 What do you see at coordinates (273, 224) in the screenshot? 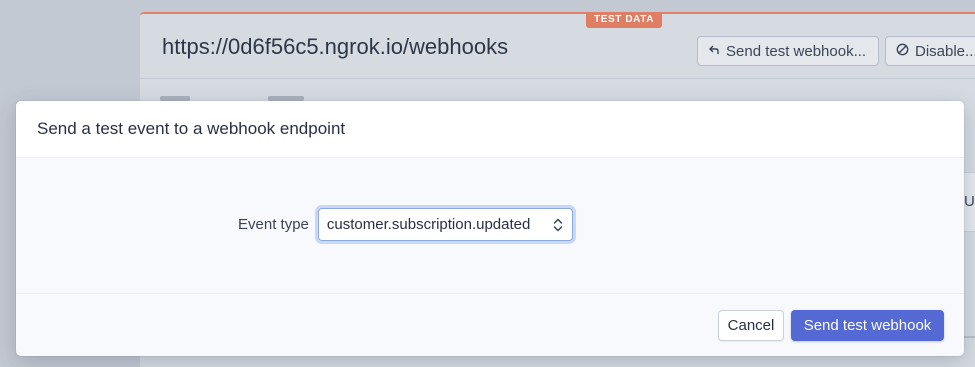
I see `event-type-label: Event type` at bounding box center [273, 224].